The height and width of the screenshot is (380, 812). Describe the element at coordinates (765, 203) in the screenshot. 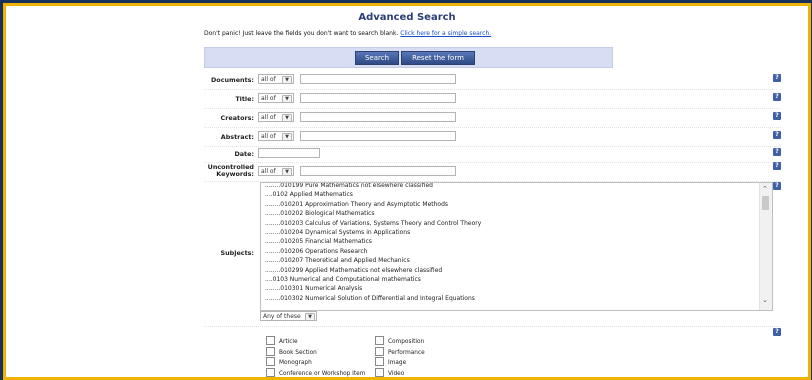

I see `scrollbar-thumb` at that location.